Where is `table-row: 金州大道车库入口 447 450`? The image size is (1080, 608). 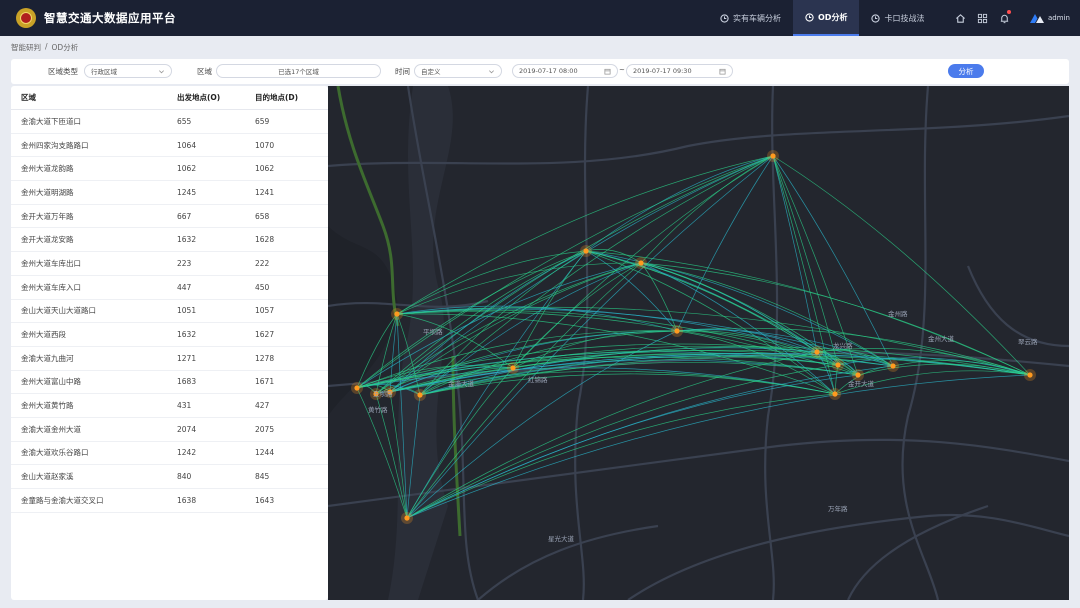 table-row: 金州大道车库入口 447 450 is located at coordinates (169, 288).